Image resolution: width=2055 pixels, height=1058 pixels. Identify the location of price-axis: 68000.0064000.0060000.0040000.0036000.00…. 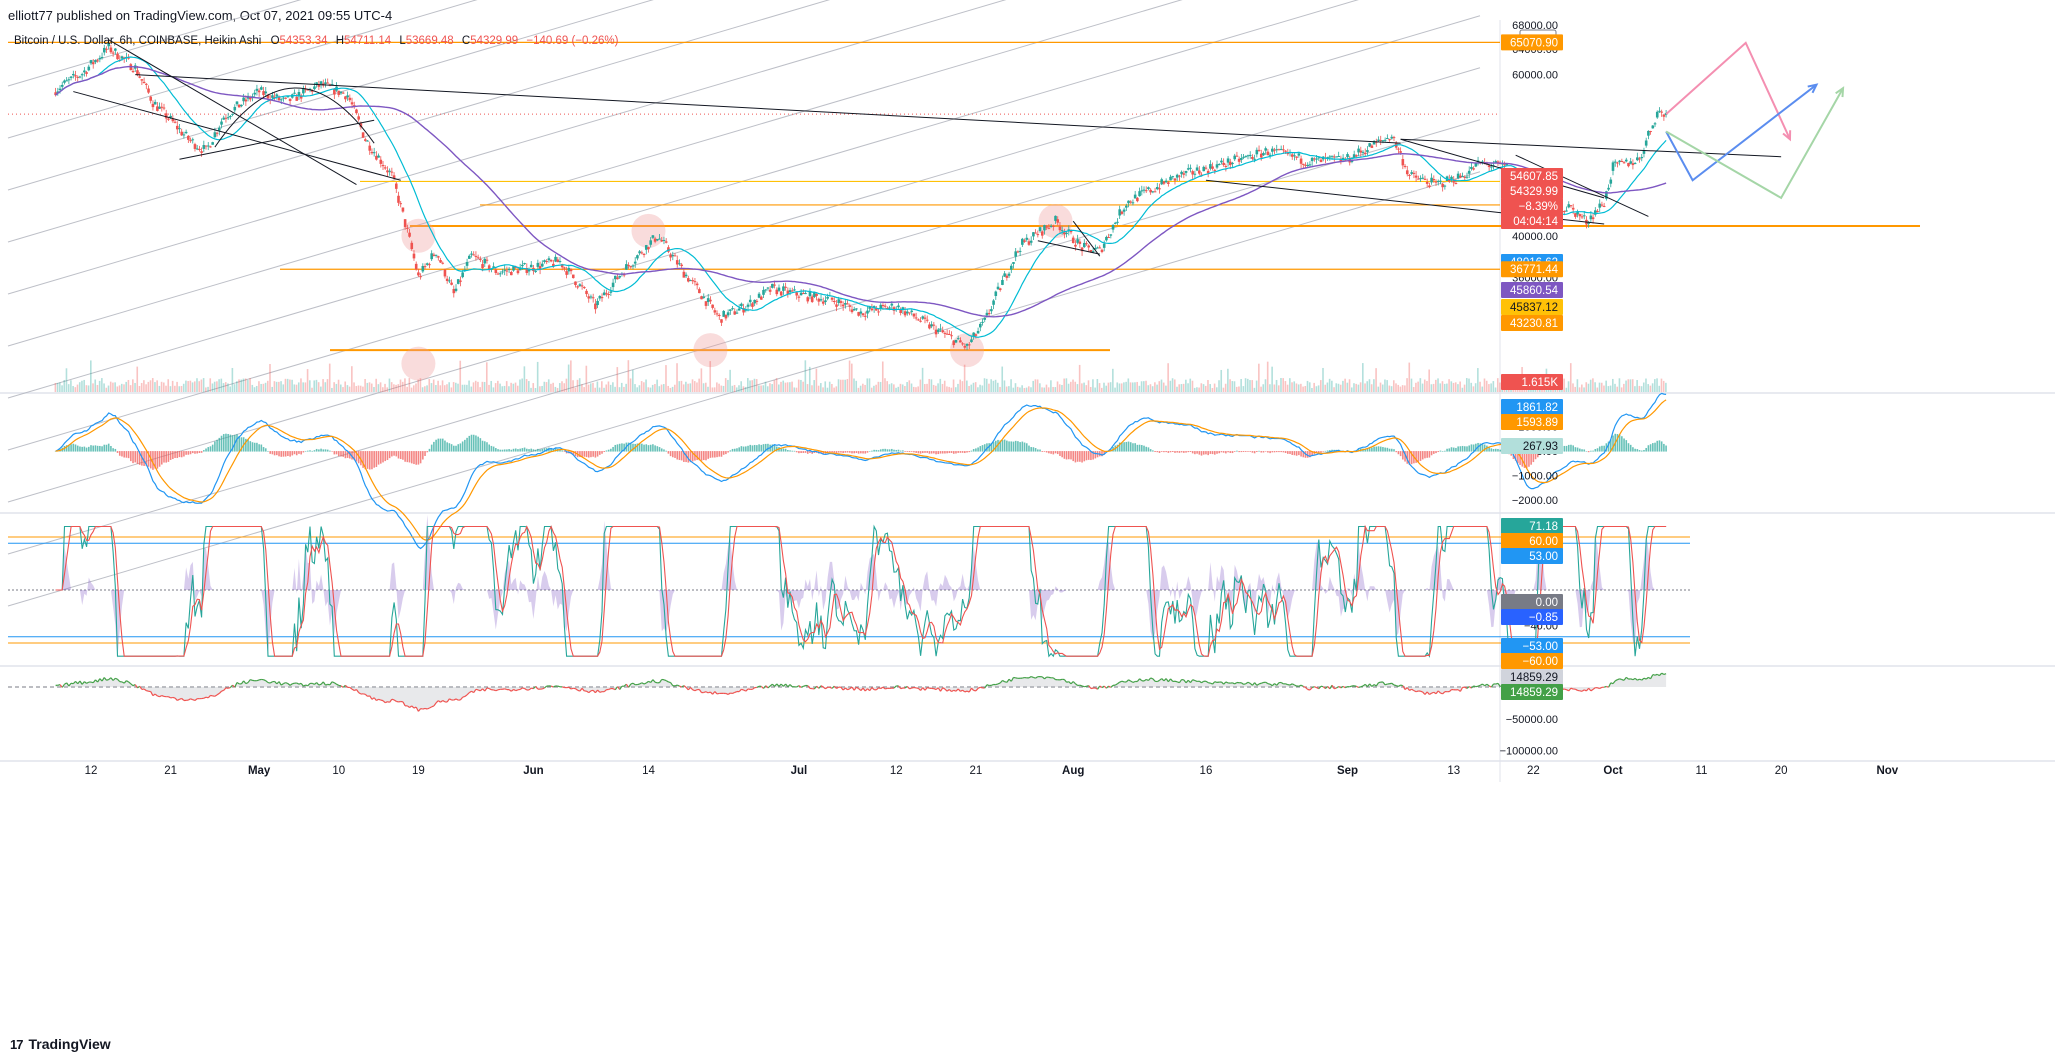
(1531, 389).